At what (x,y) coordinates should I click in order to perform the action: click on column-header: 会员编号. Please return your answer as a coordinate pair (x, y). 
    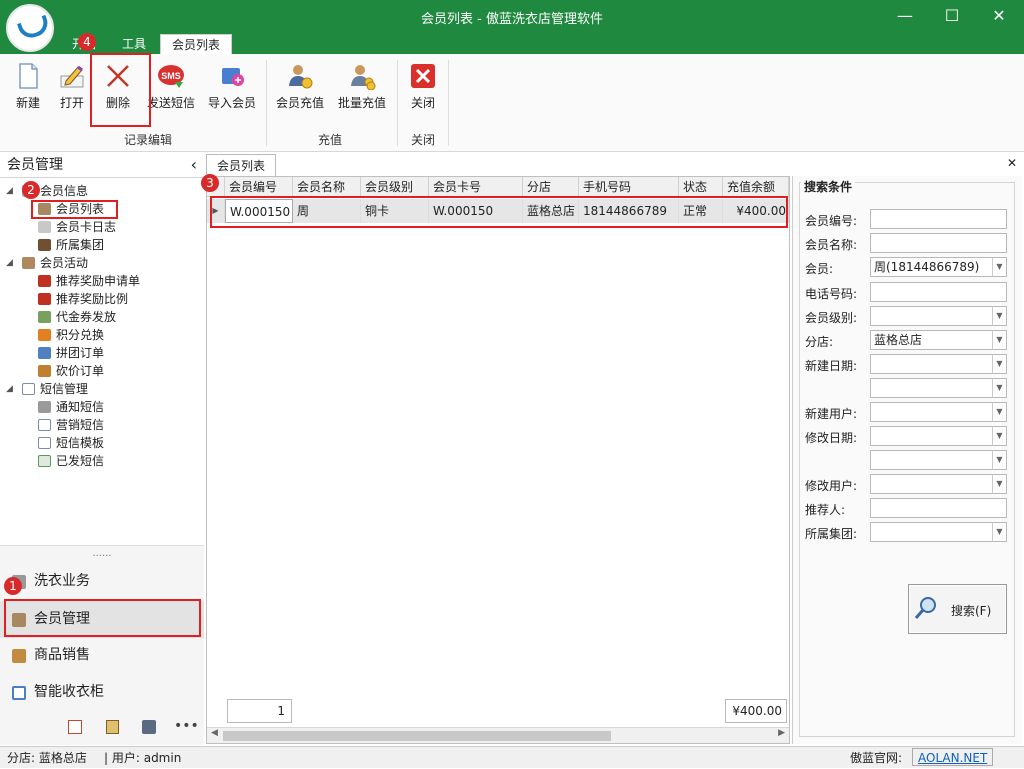
    Looking at the image, I should click on (259, 187).